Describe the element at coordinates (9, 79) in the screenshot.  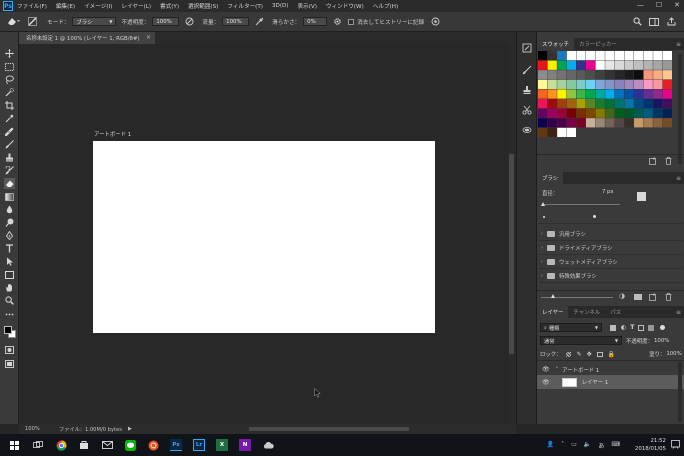
I see `lasso-tool-icon` at that location.